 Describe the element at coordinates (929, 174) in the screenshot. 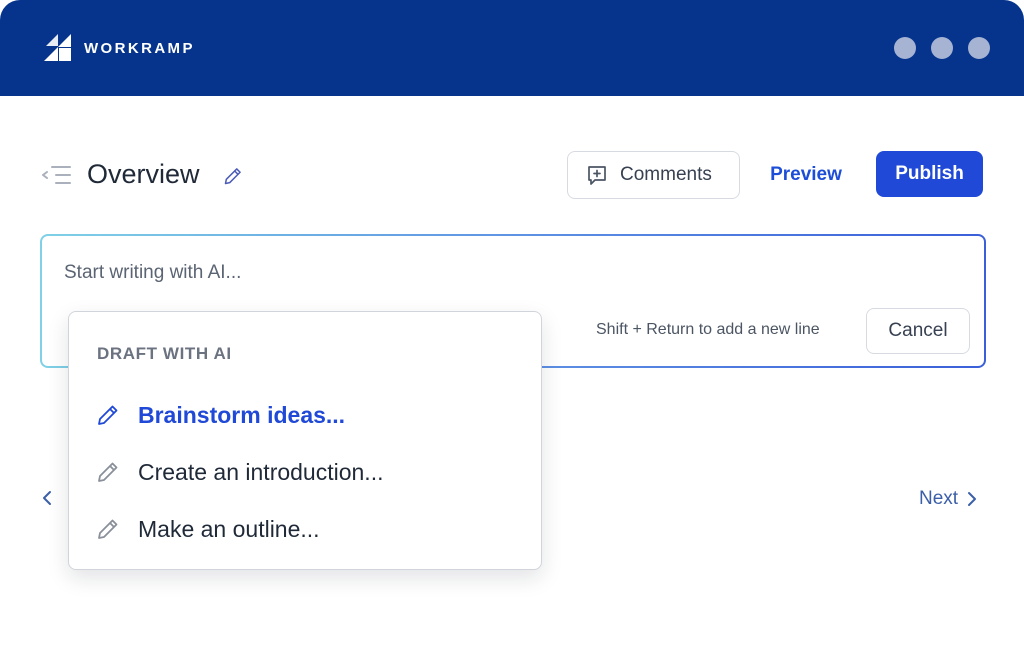

I see `publish-button: Publish` at that location.